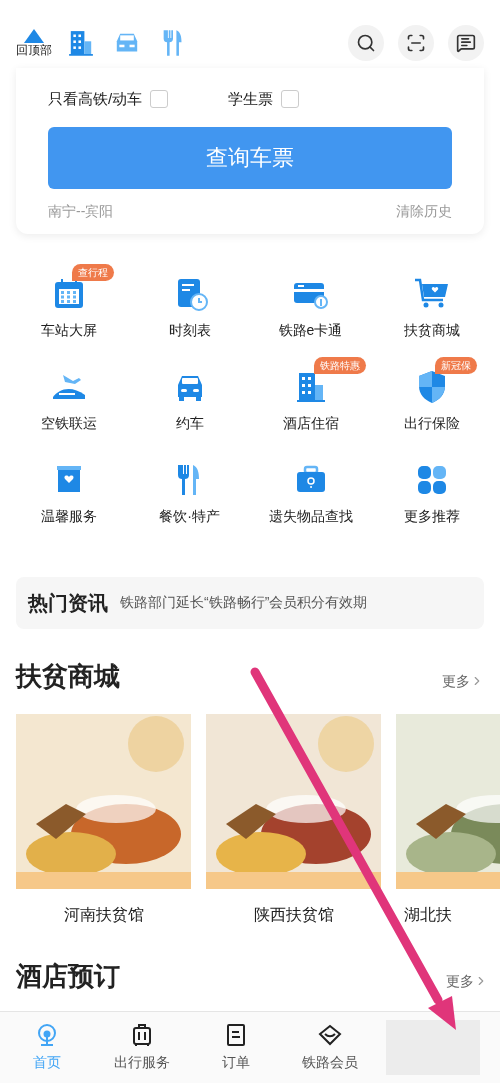 The height and width of the screenshot is (1083, 500). Describe the element at coordinates (189, 307) in the screenshot. I see `service-item: 时刻表` at that location.